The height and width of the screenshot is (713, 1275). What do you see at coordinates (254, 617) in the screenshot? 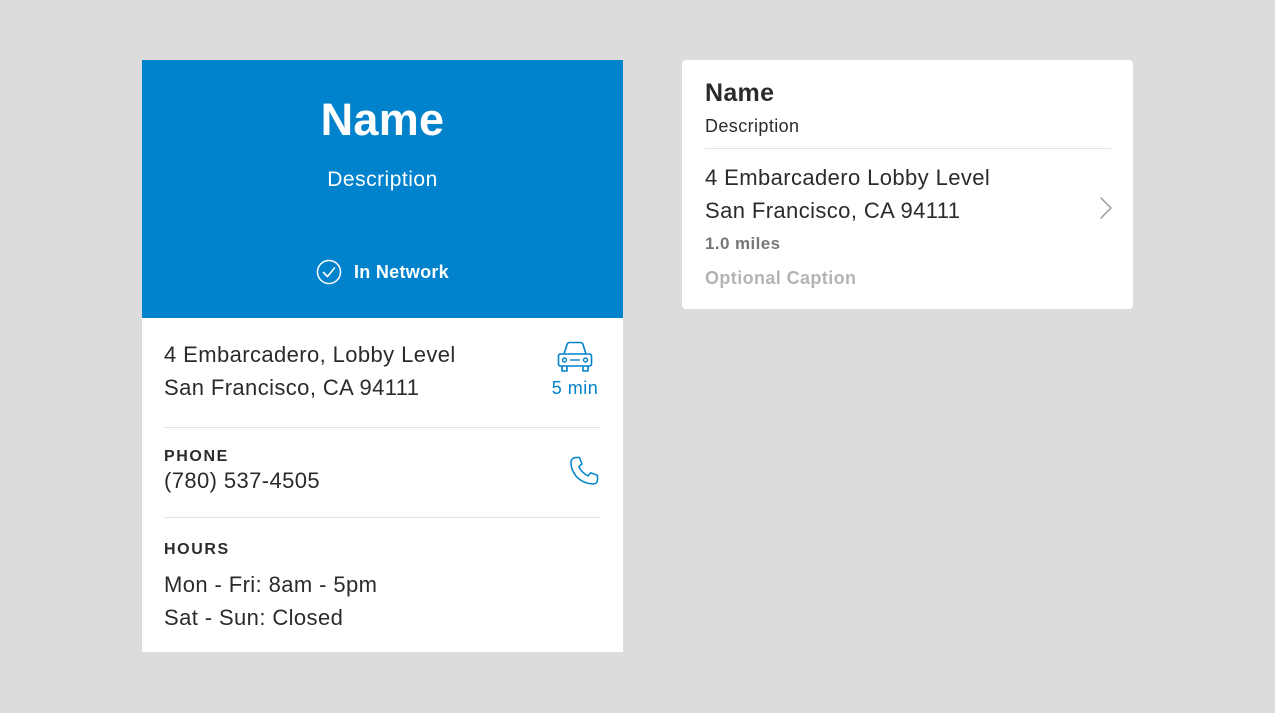
I see `hours-line: Sat - Sun: Closed` at bounding box center [254, 617].